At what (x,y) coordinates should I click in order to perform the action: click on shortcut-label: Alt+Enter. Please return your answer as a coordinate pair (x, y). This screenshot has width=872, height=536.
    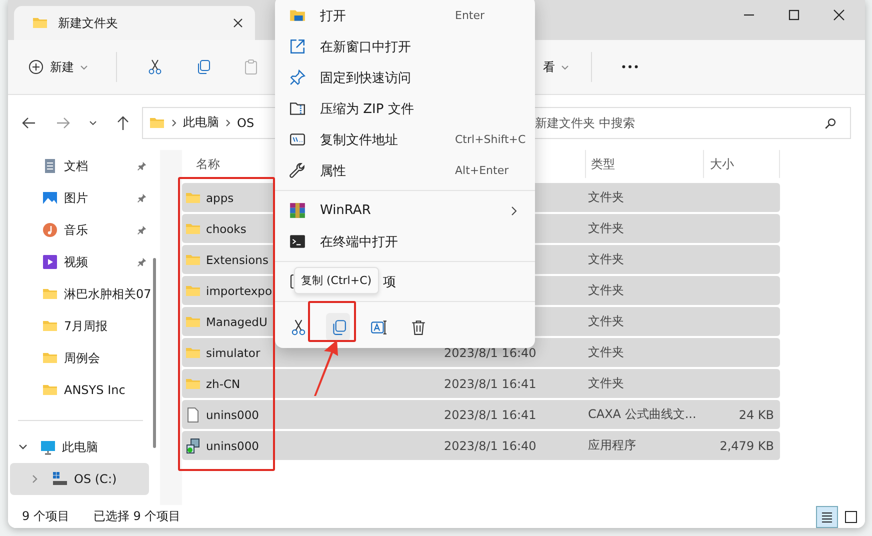
    Looking at the image, I should click on (482, 170).